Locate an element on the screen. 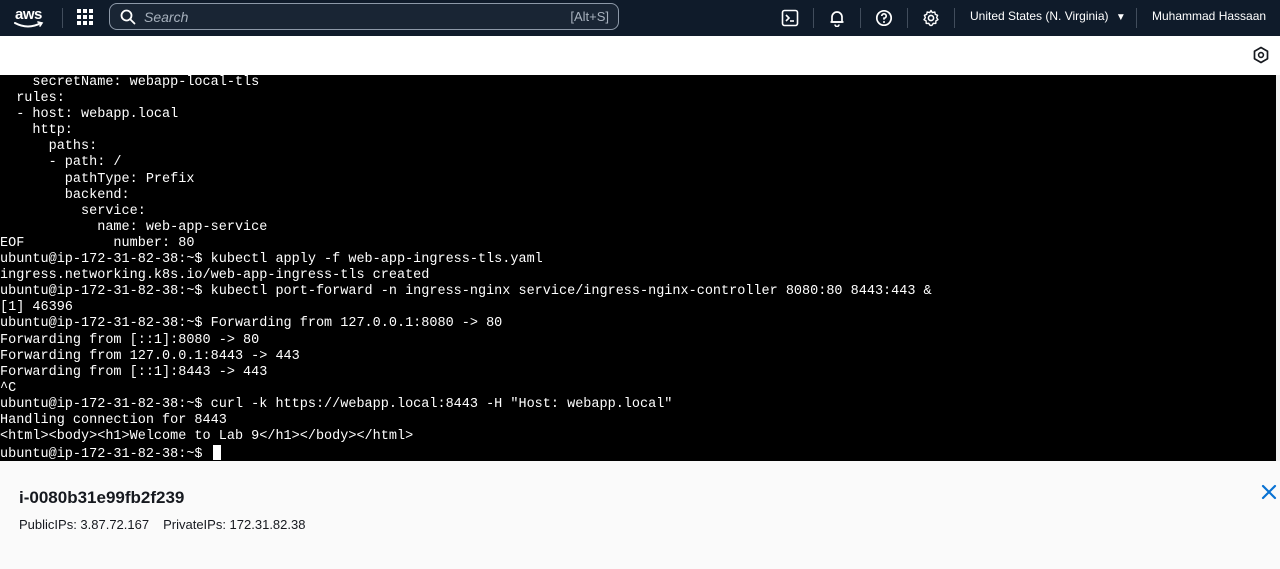 The height and width of the screenshot is (569, 1280). terminal-line: service: is located at coordinates (73, 211).